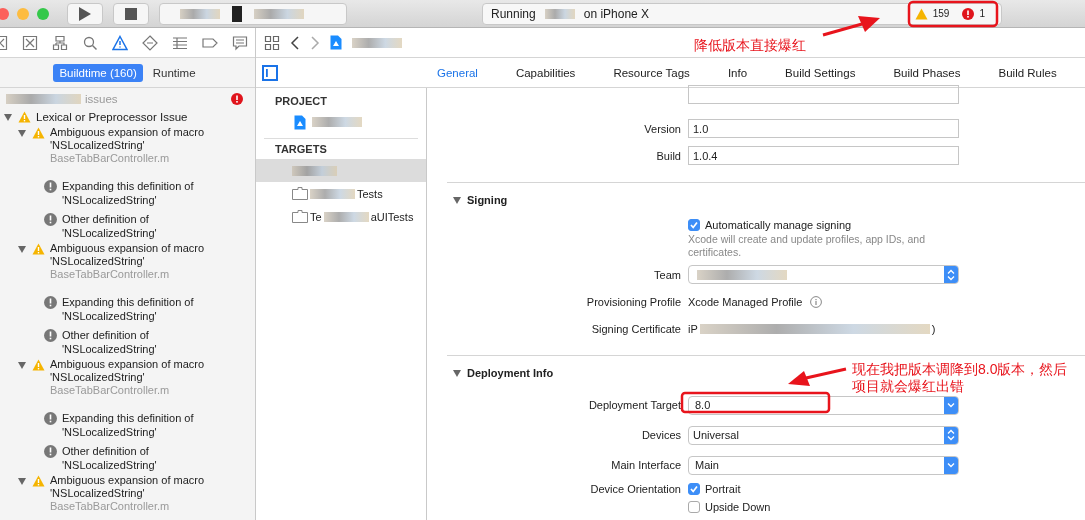  Describe the element at coordinates (636, 328) in the screenshot. I see `field-label: Signing Certificate` at that location.